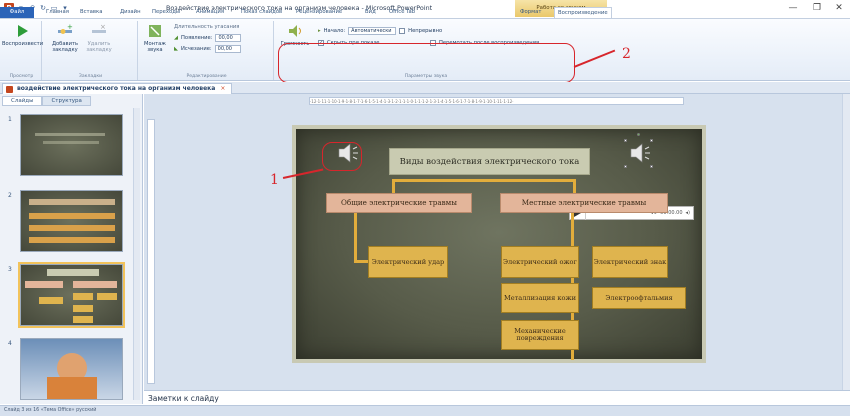  I want to click on fade-in-spinner: 00,00, so click(228, 38).